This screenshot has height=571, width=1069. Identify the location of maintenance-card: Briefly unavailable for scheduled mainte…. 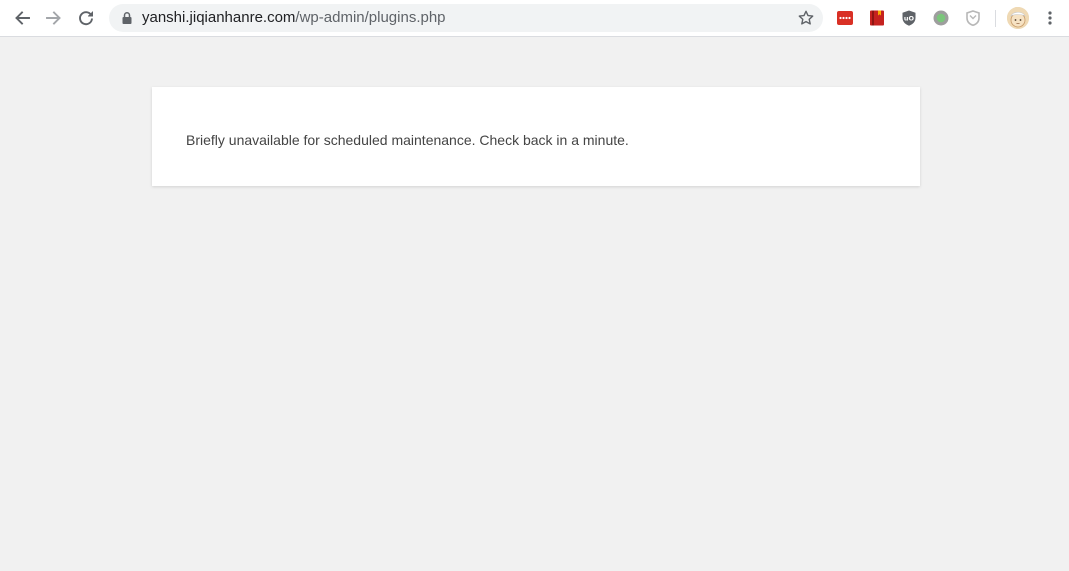
(536, 136).